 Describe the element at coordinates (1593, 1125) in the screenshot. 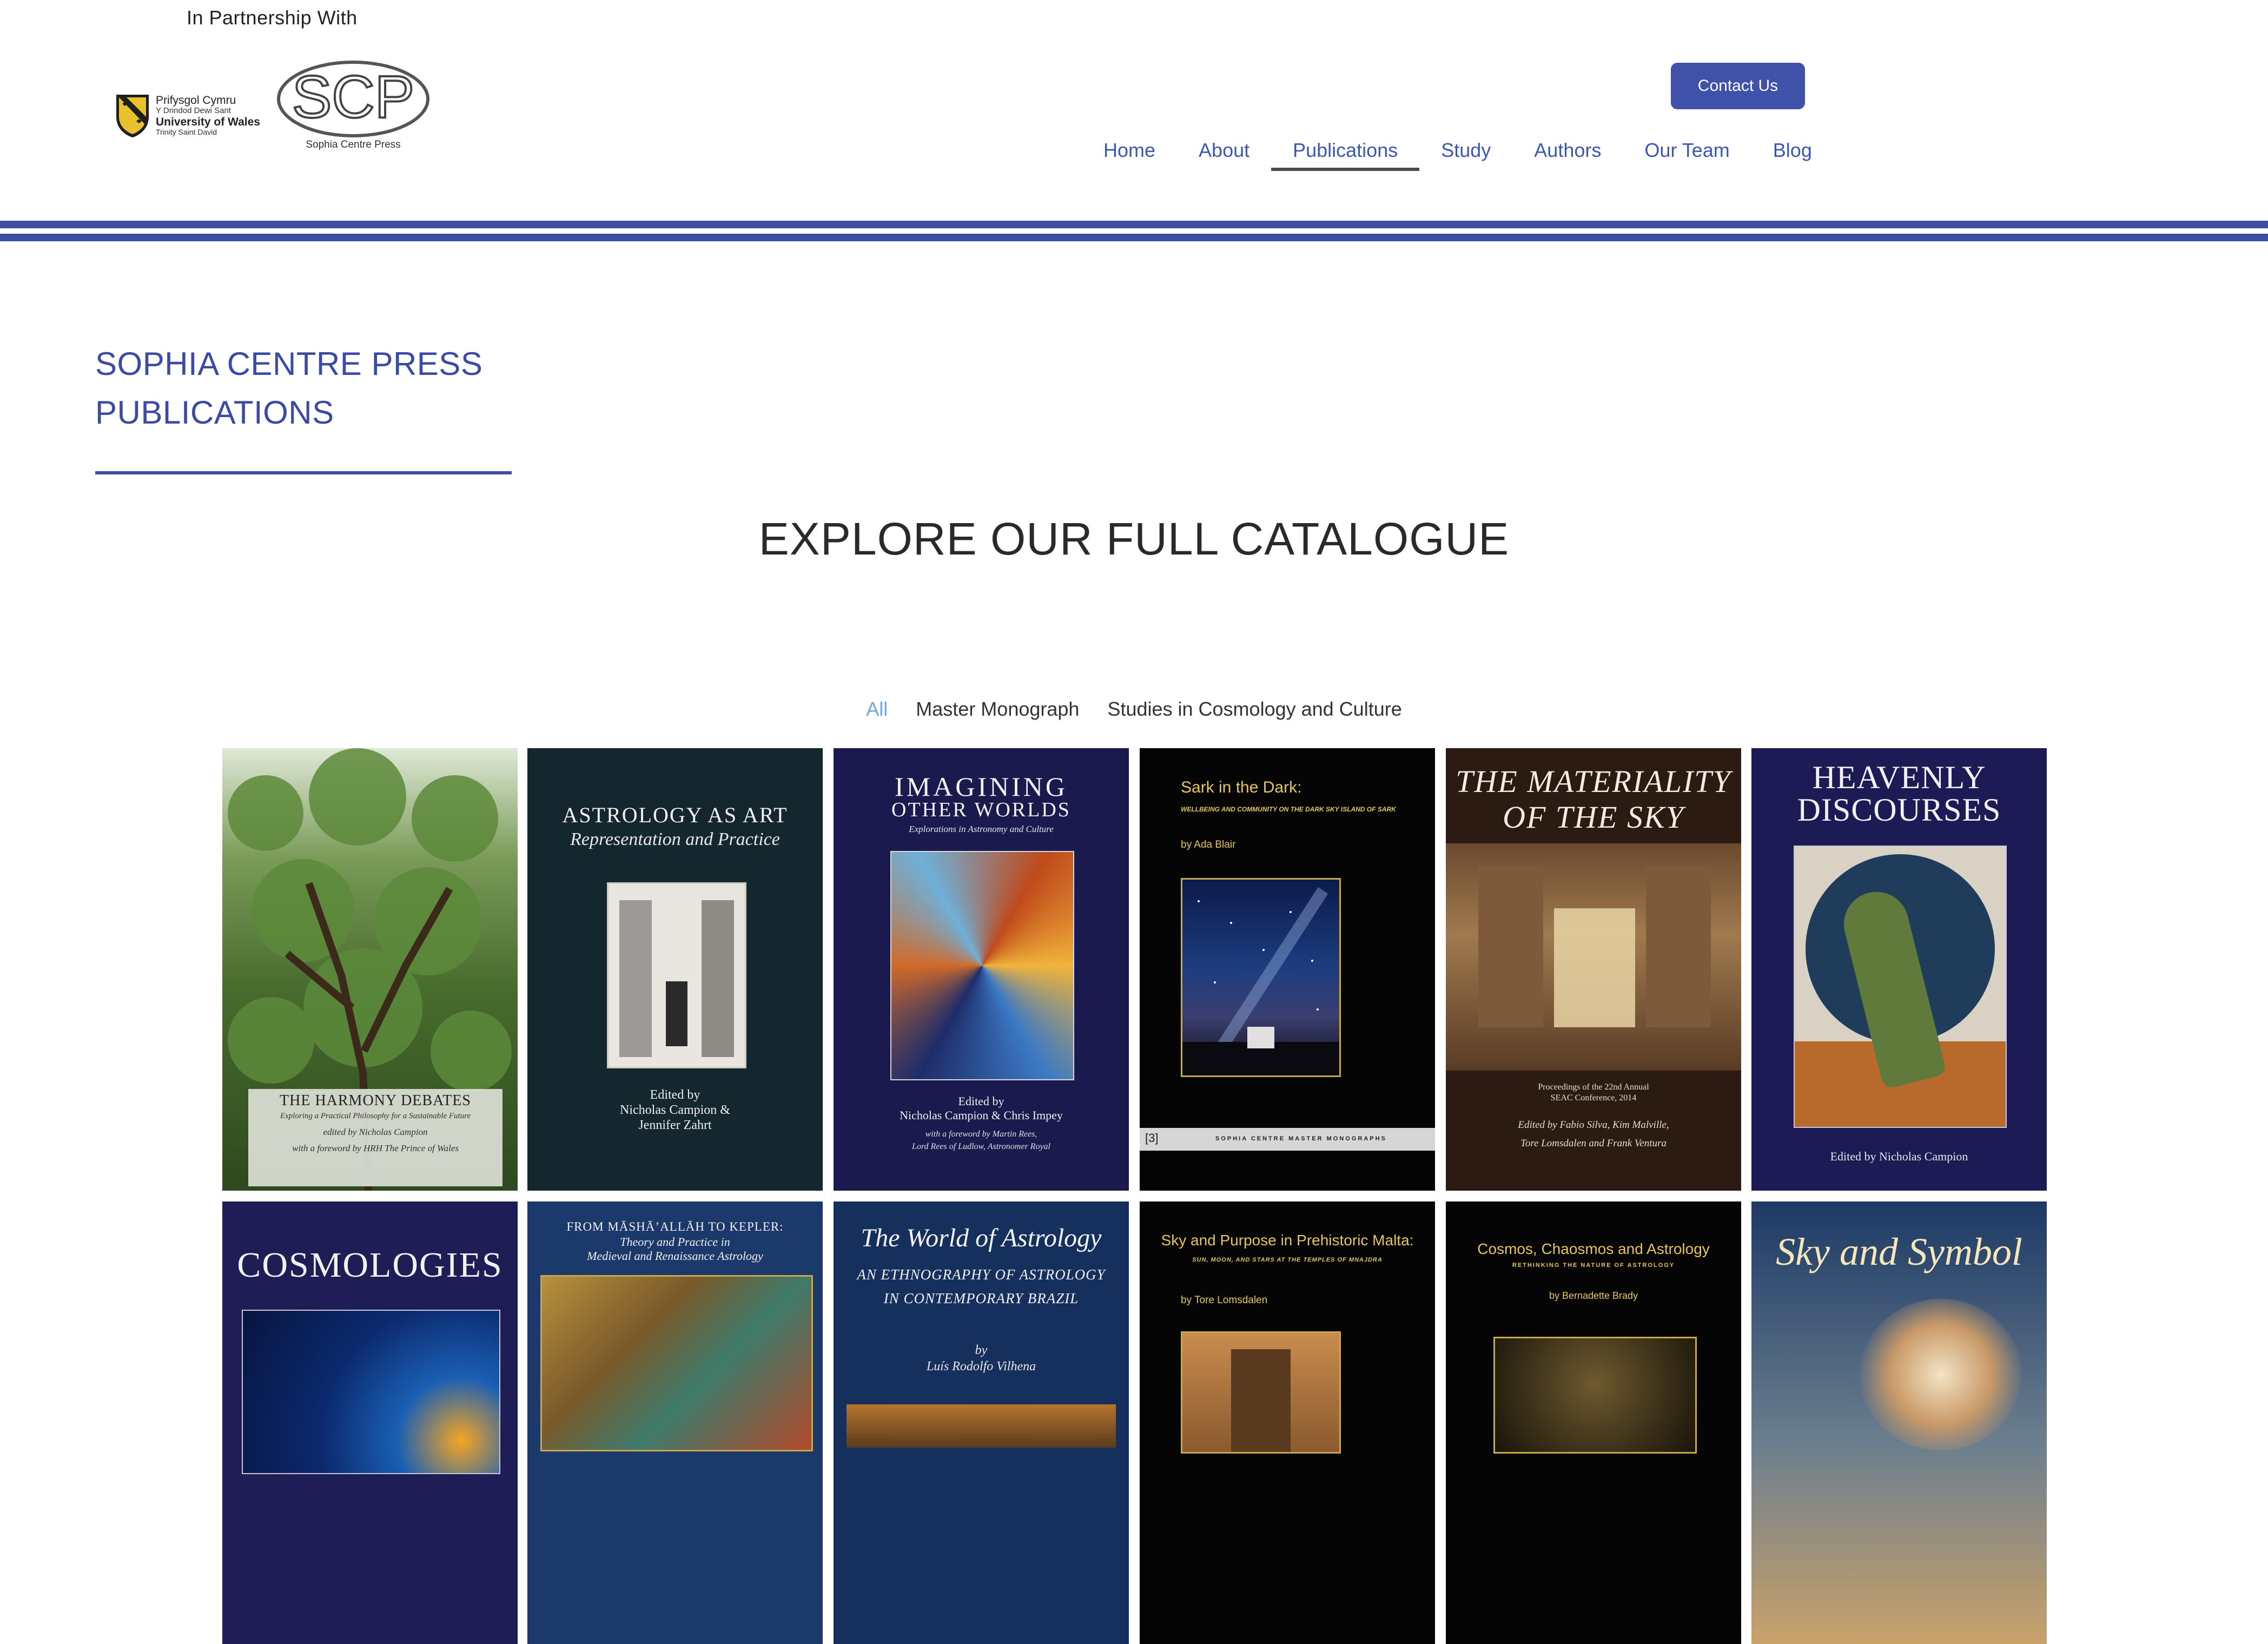

I see `book-editor: Edited by Fabio Silva, Kim Malville,` at that location.